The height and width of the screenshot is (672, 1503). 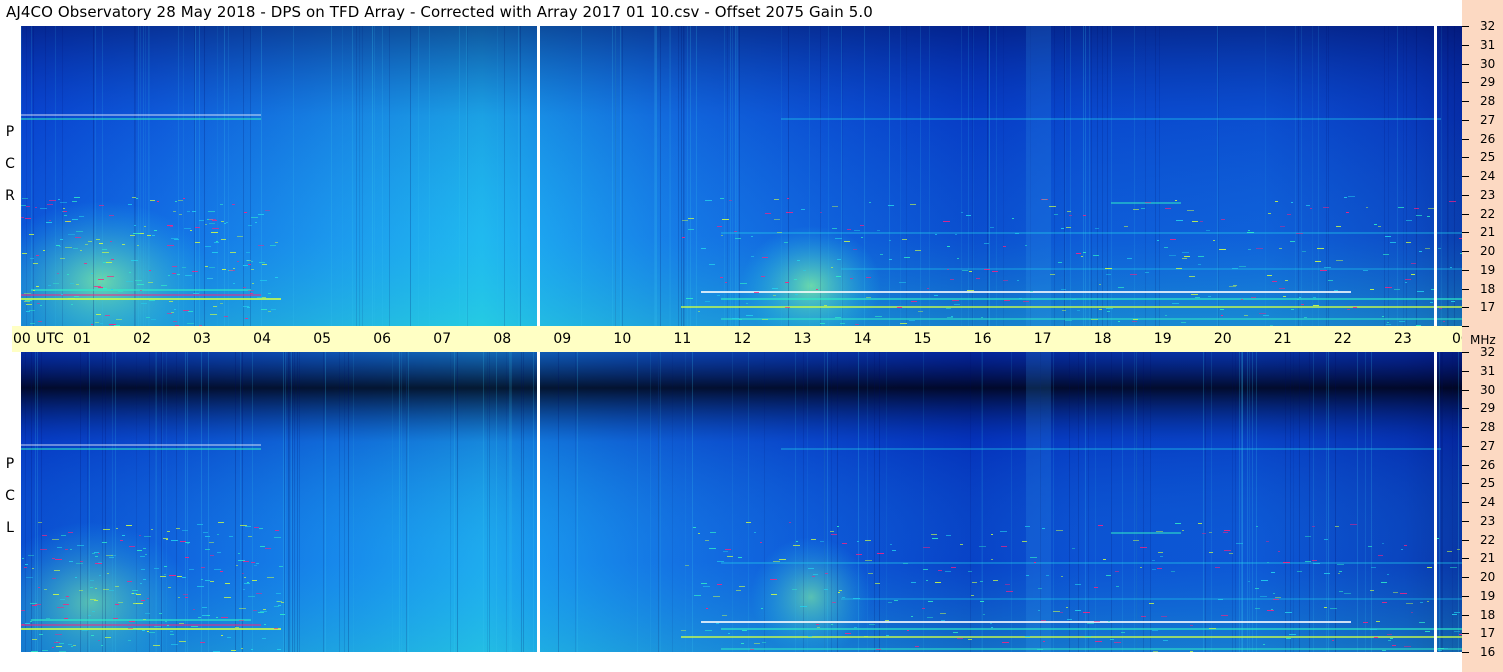 I want to click on frequency-tick-label: 21, so click(x=1488, y=558).